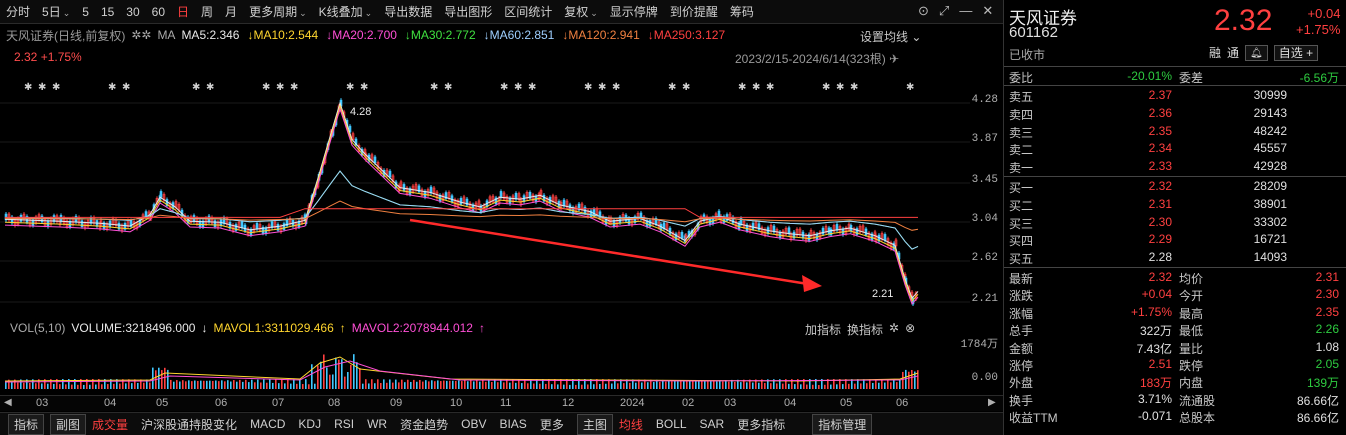 The width and height of the screenshot is (1346, 435). What do you see at coordinates (512, 424) in the screenshot?
I see `indicator-tab: BIAS` at bounding box center [512, 424].